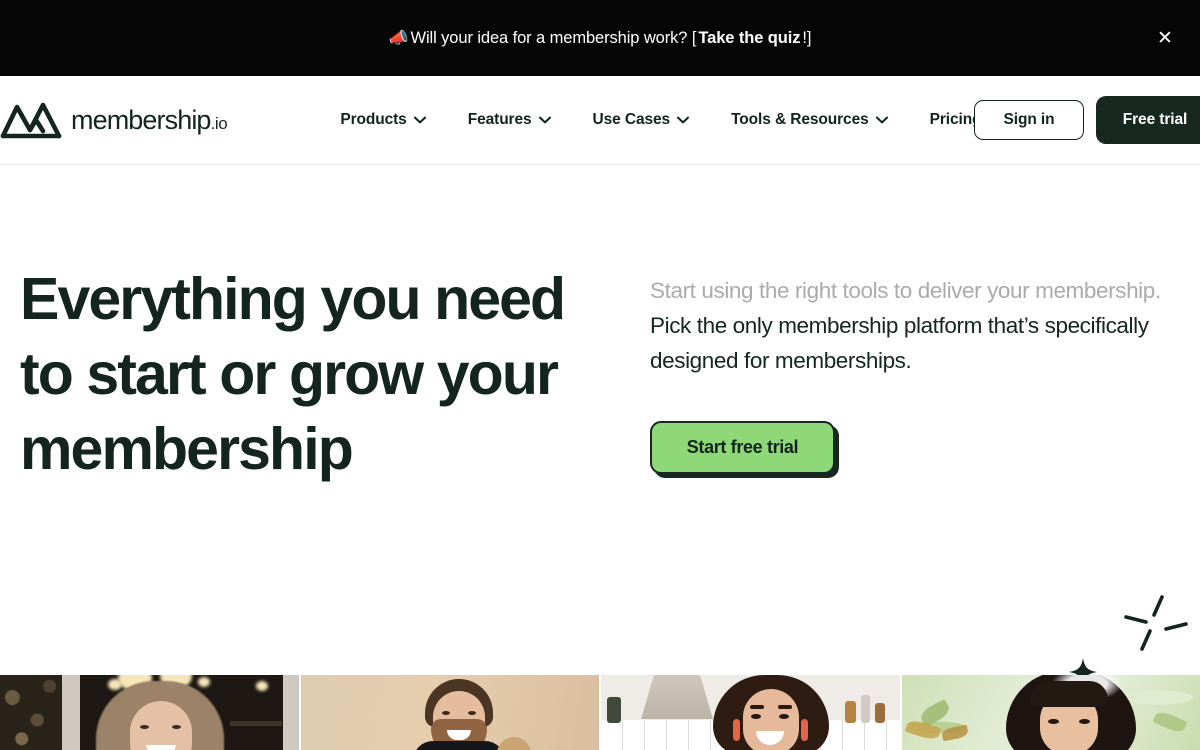 This screenshot has width=1200, height=750. What do you see at coordinates (499, 119) in the screenshot?
I see `nav-item-label: Features` at bounding box center [499, 119].